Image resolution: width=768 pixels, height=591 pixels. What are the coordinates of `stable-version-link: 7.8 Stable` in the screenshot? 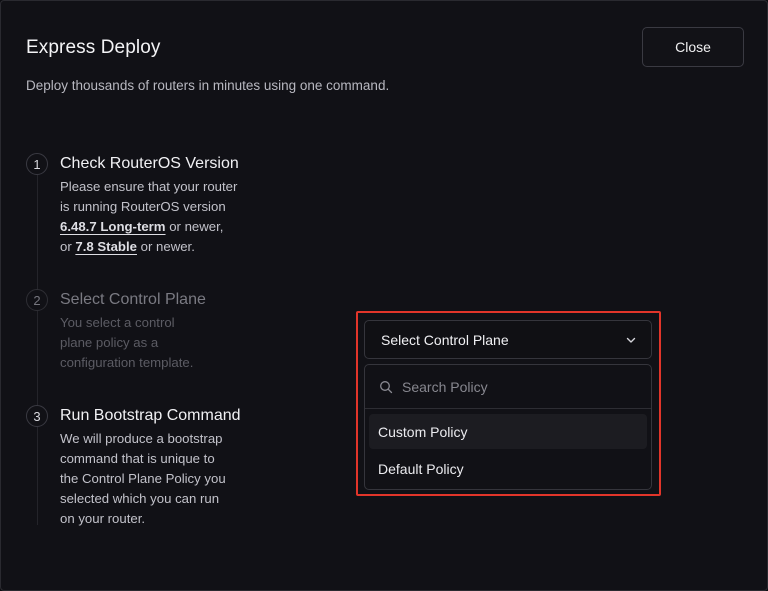 It's located at (106, 246).